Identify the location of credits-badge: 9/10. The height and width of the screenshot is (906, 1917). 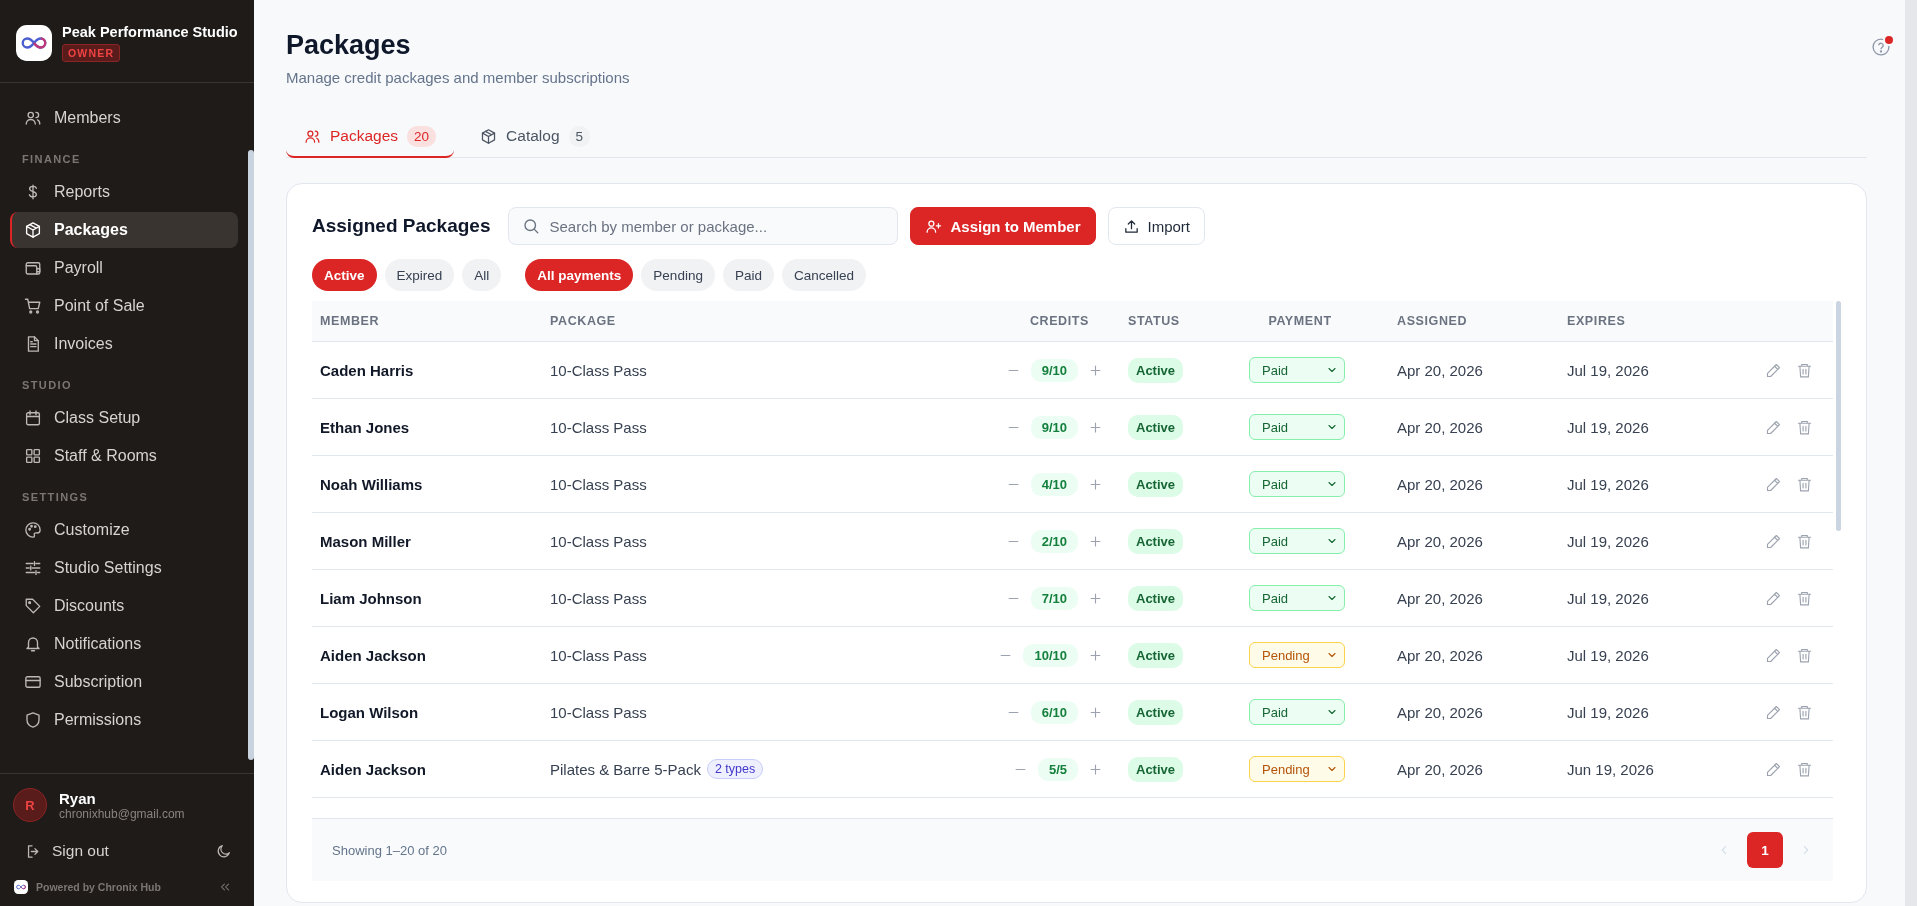
(1054, 427).